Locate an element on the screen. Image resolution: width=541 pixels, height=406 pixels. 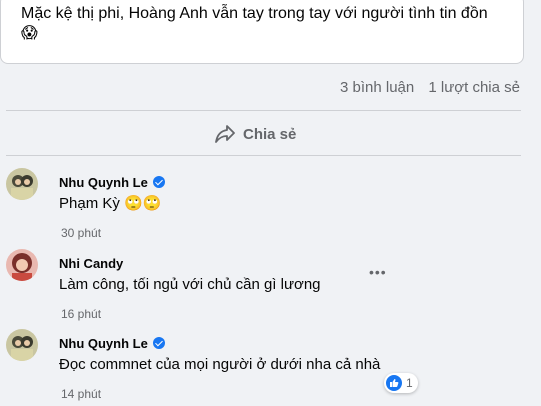
reaction-number: 1 is located at coordinates (409, 383).